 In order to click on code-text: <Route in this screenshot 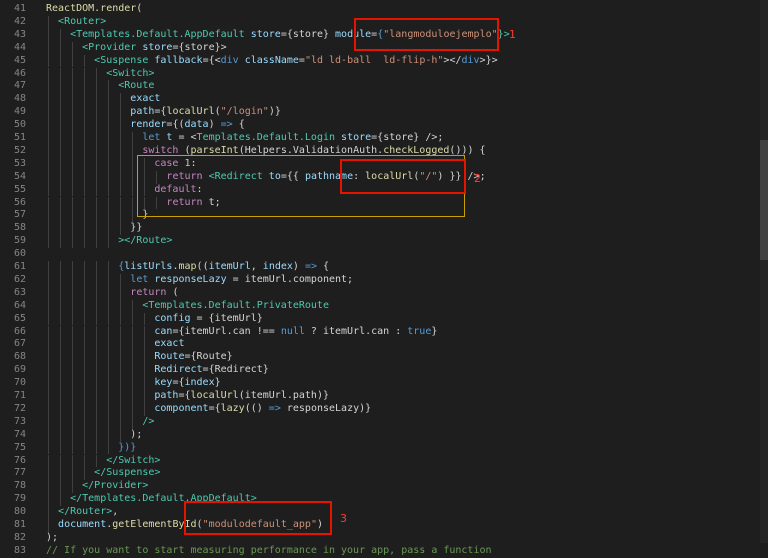, I will do `click(100, 86)`.